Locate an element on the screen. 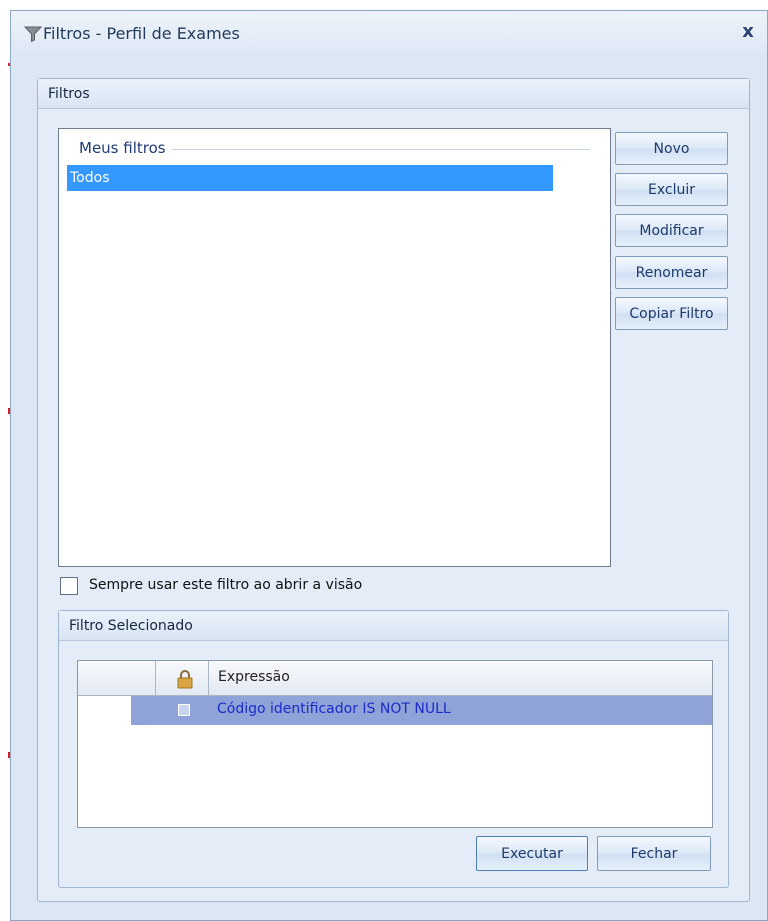  modify-button: Modificar is located at coordinates (671, 230).